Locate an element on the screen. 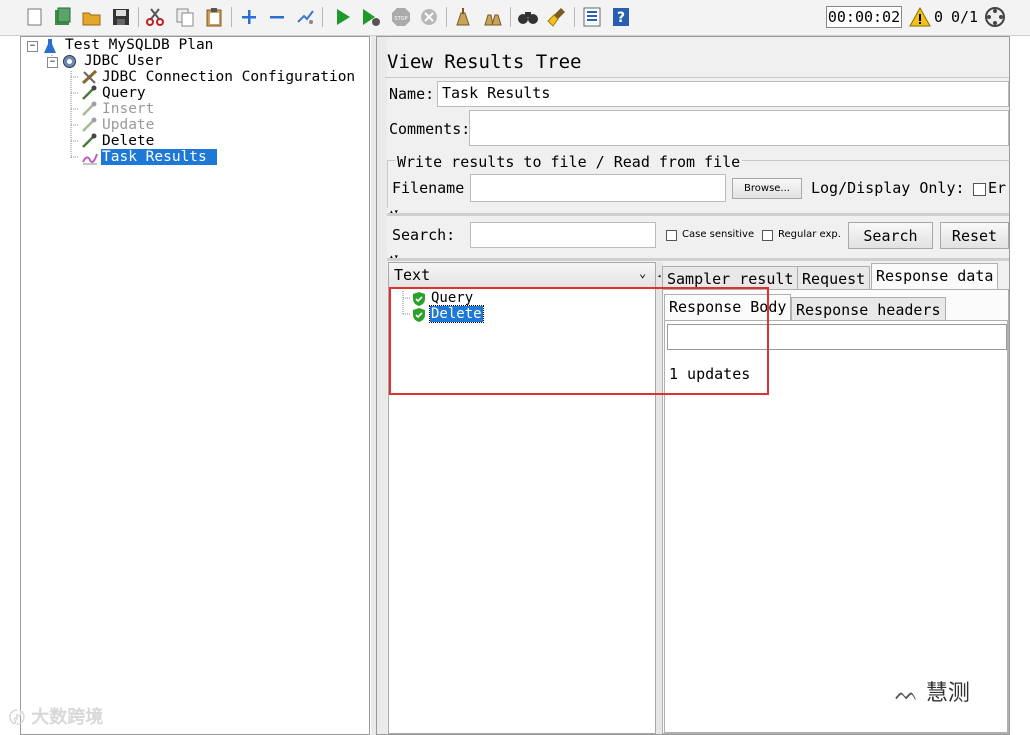 The width and height of the screenshot is (1030, 735). watermark-right: ᨓ 慧测 is located at coordinates (932, 693).